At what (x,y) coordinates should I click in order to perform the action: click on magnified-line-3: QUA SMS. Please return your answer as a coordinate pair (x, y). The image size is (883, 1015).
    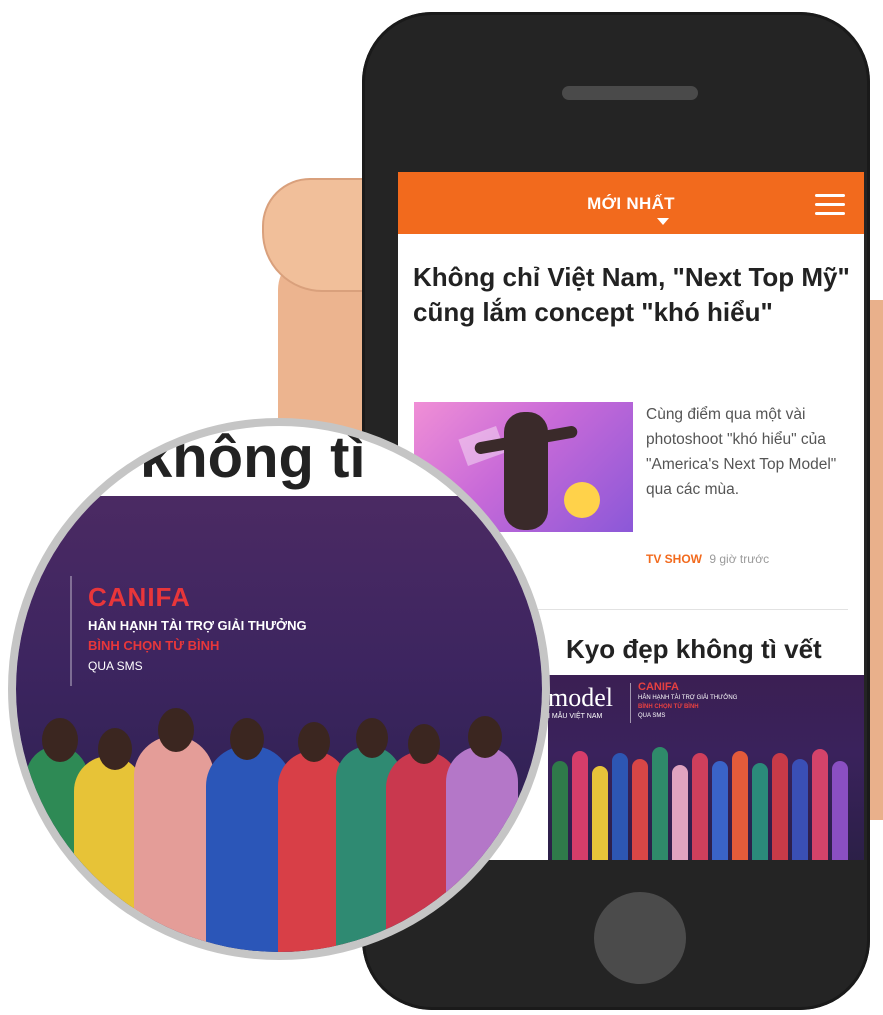
    Looking at the image, I should click on (115, 666).